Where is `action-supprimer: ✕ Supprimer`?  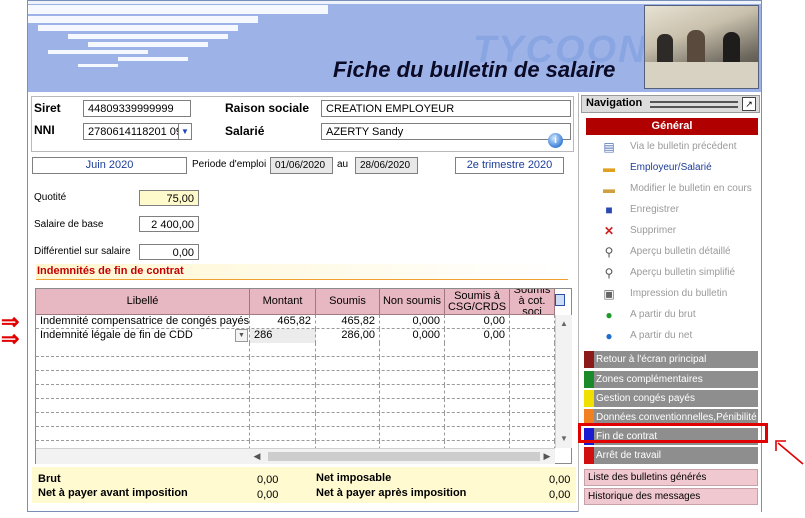 action-supprimer: ✕ Supprimer is located at coordinates (672, 231).